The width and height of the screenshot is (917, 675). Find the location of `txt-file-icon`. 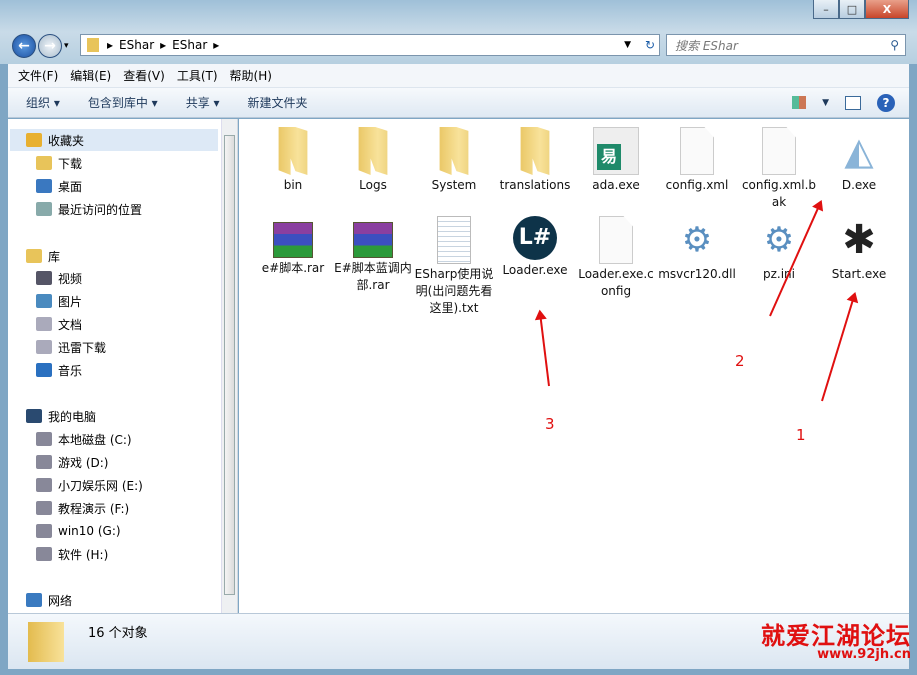

txt-file-icon is located at coordinates (454, 240).